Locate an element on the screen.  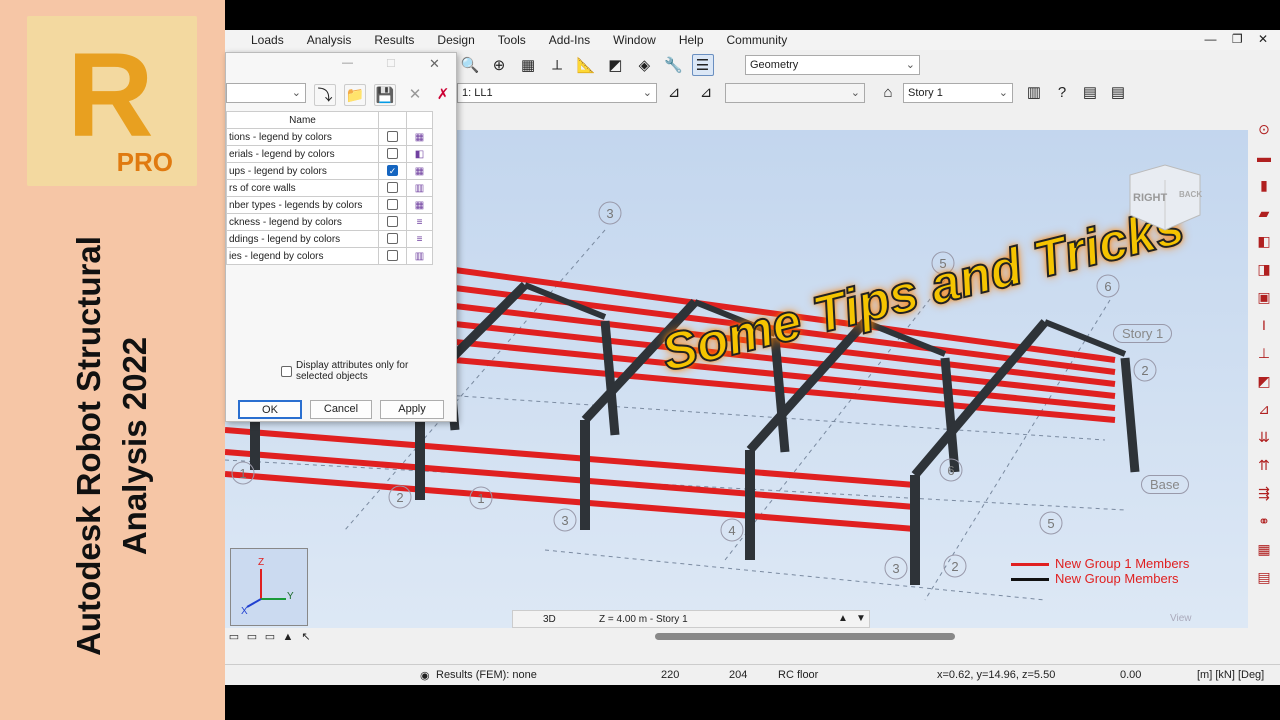
i-beam-icon: I is located at coordinates (1264, 325).